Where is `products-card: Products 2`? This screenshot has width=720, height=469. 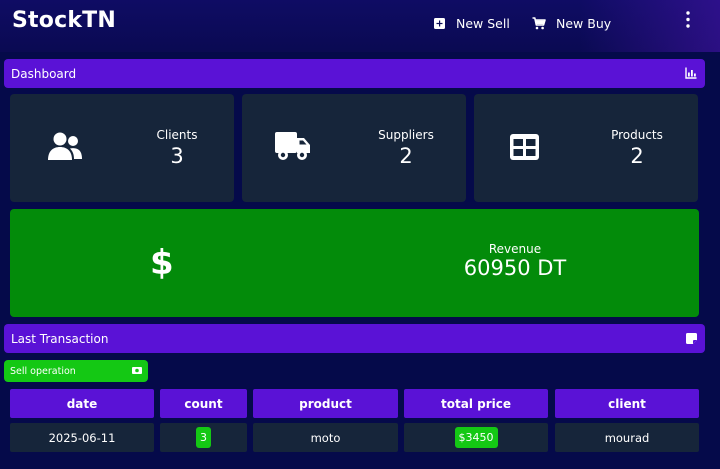 products-card: Products 2 is located at coordinates (586, 148).